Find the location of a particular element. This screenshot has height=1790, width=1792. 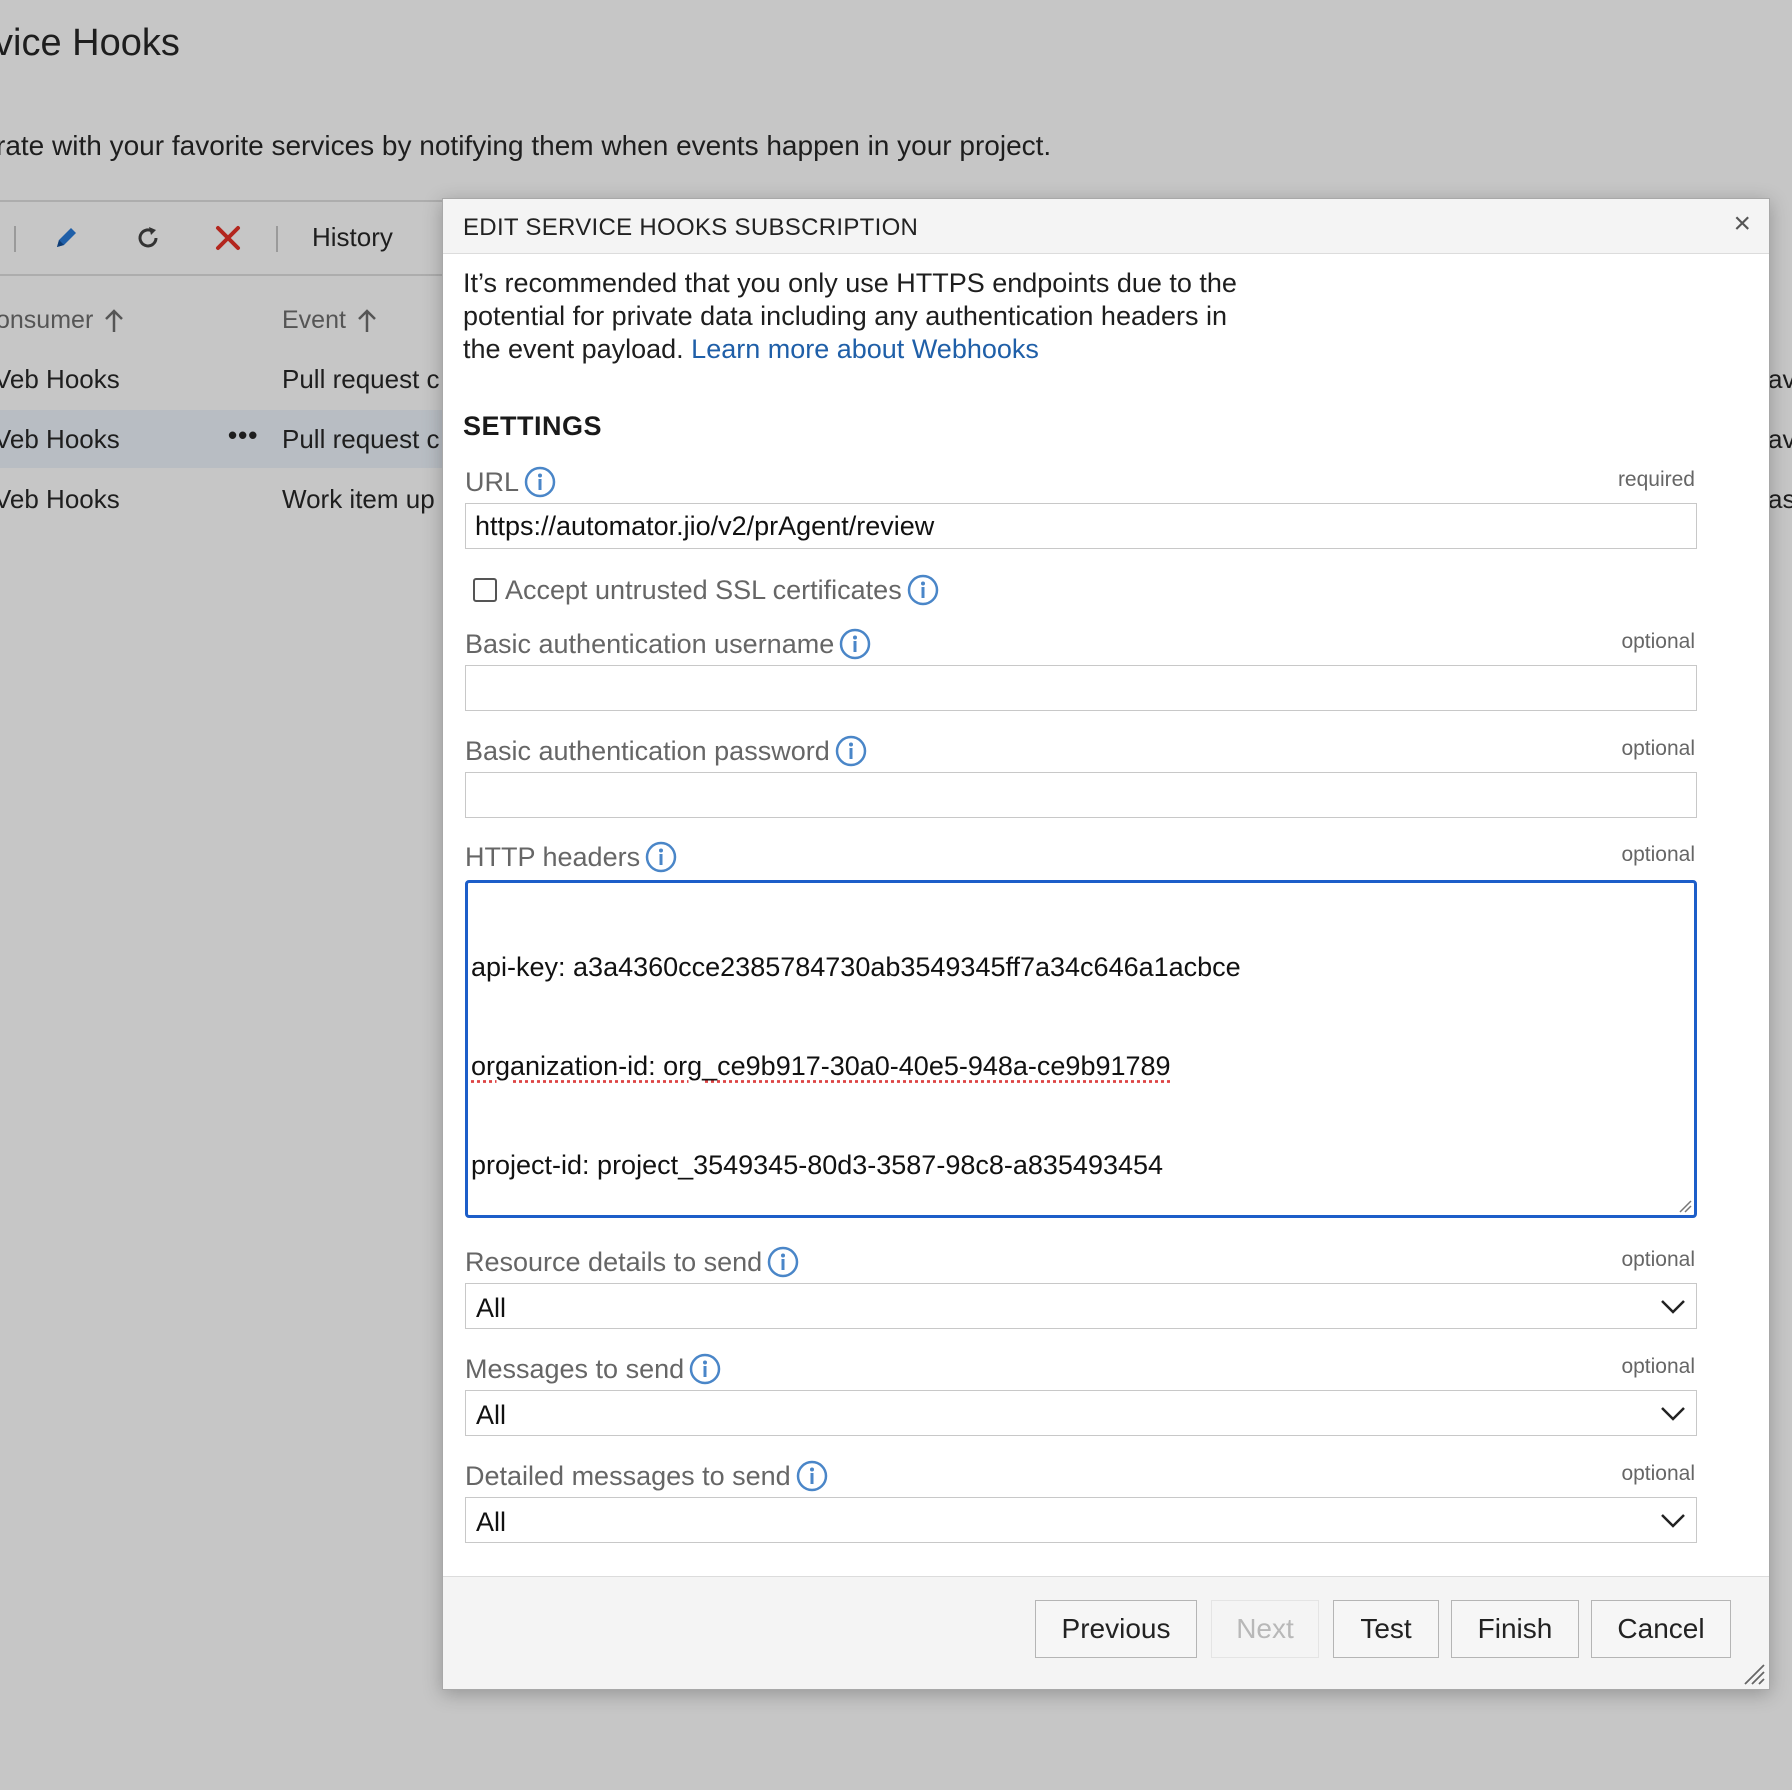

learn-more-link: Learn more about Webhooks is located at coordinates (865, 349).